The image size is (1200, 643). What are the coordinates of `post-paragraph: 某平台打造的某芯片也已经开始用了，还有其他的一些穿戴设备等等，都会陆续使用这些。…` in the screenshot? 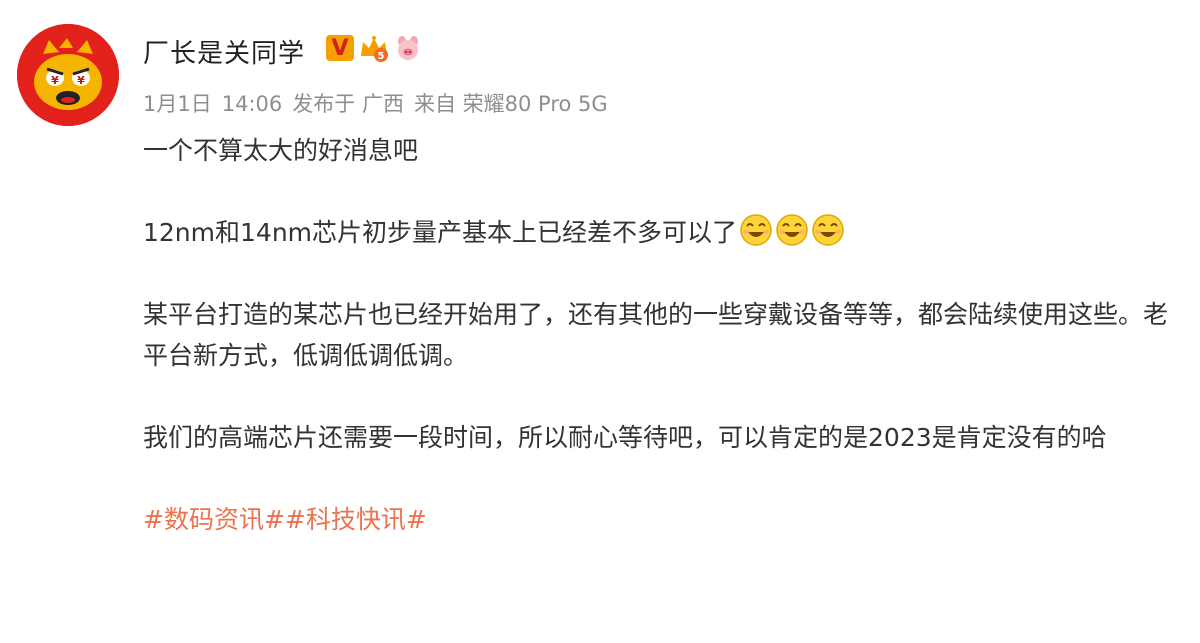 It's located at (656, 335).